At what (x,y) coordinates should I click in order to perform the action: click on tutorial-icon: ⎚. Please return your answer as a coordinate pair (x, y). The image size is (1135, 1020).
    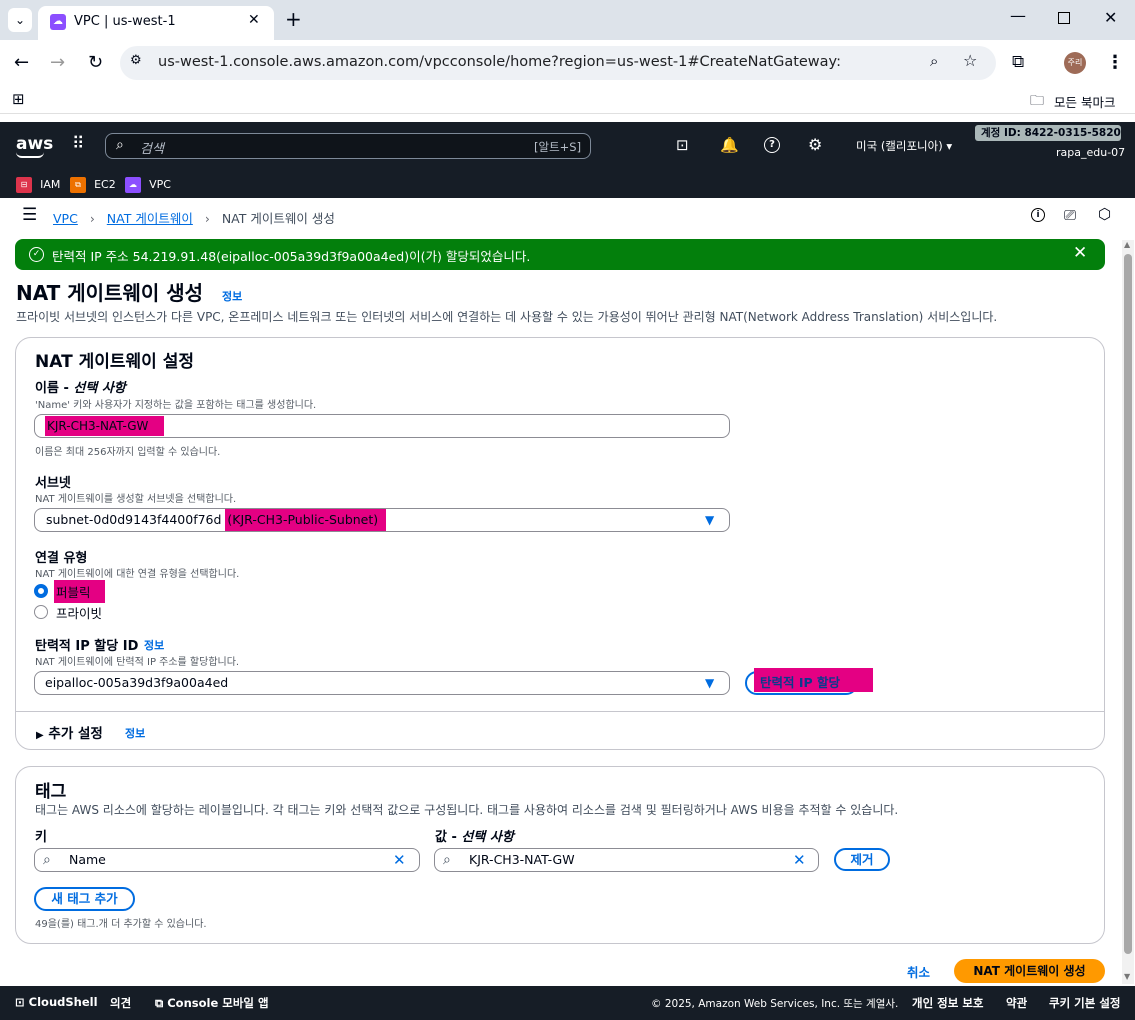
    Looking at the image, I should click on (1070, 215).